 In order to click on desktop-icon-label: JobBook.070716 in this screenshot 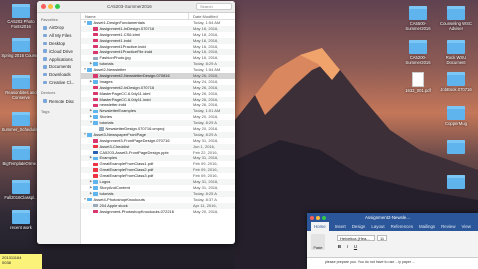, I will do `click(456, 89)`.